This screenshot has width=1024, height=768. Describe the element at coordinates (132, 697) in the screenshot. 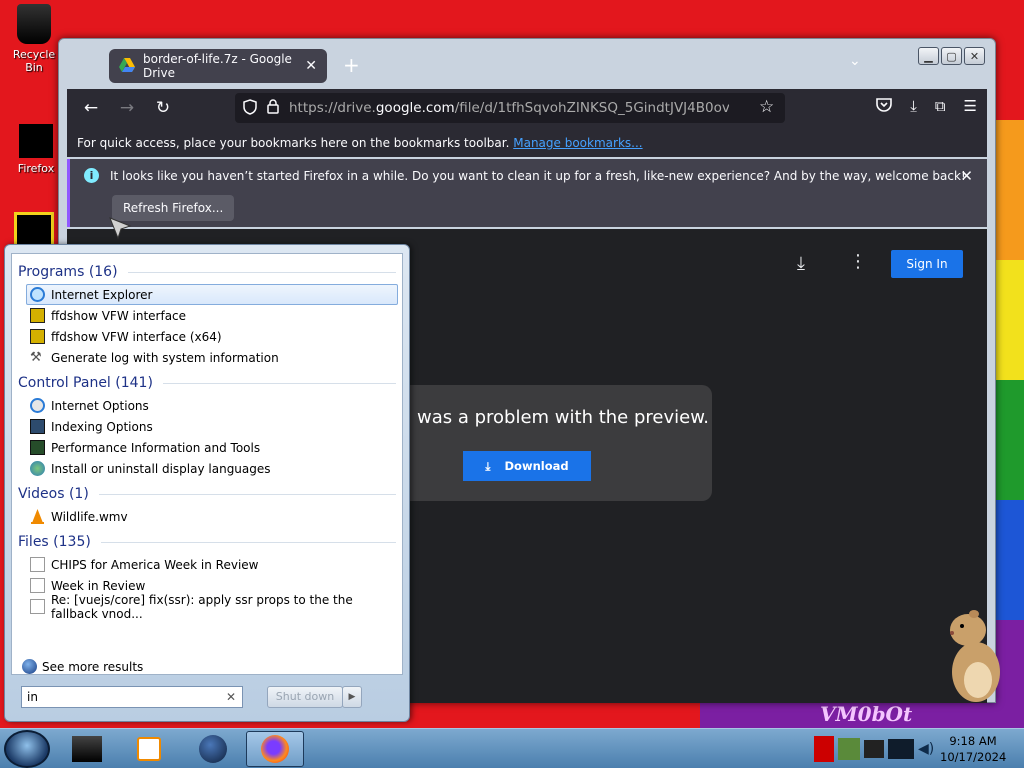

I see `start-search-input: in ✕` at that location.